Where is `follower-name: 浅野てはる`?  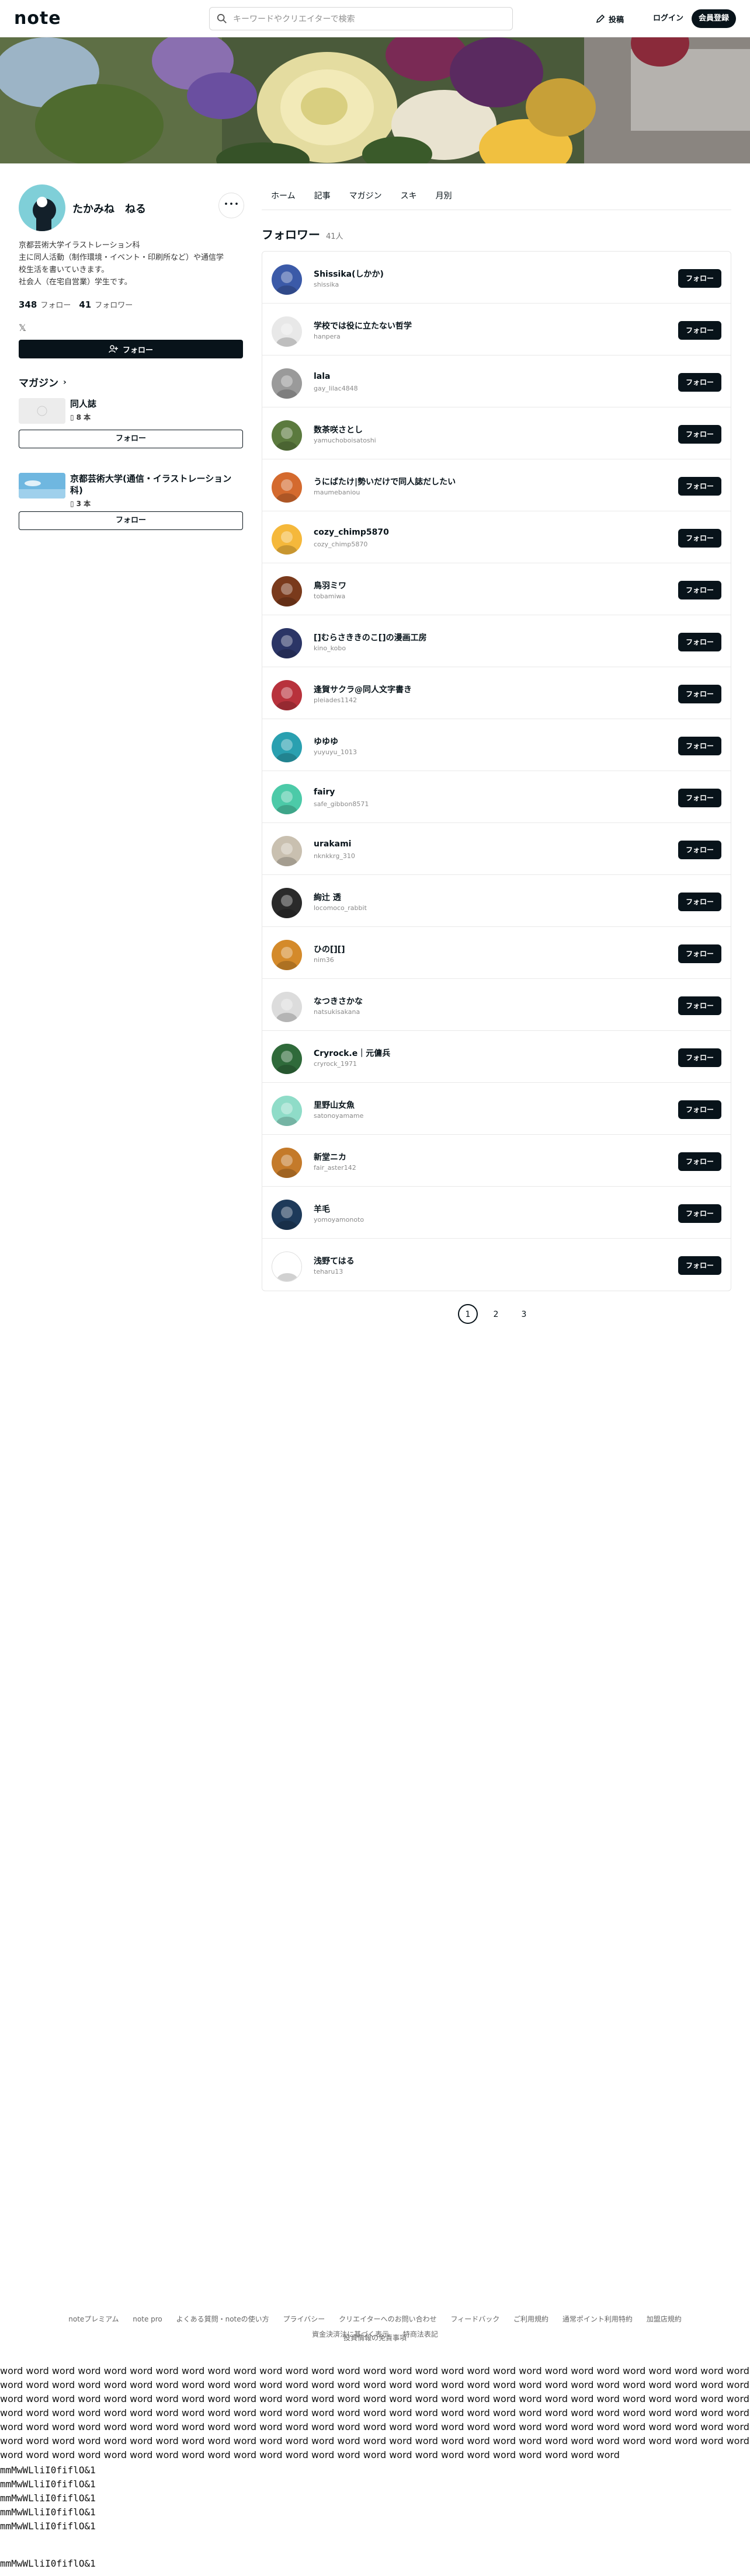
follower-name: 浅野てはる is located at coordinates (334, 1261).